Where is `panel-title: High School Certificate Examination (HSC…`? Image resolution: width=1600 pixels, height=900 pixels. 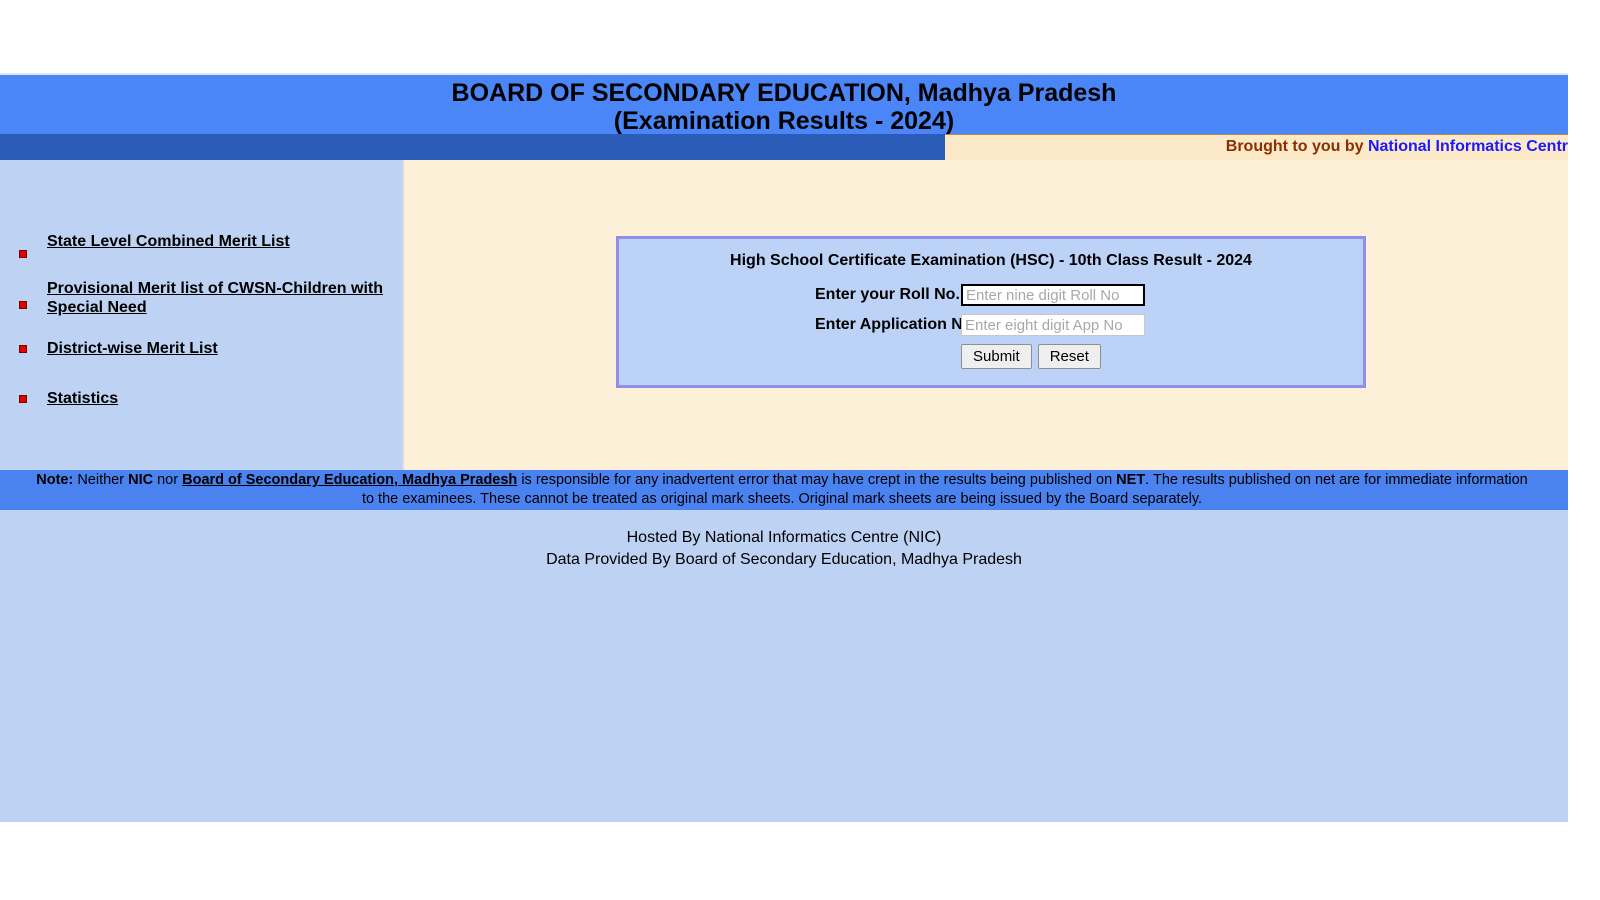 panel-title: High School Certificate Examination (HSC… is located at coordinates (991, 260).